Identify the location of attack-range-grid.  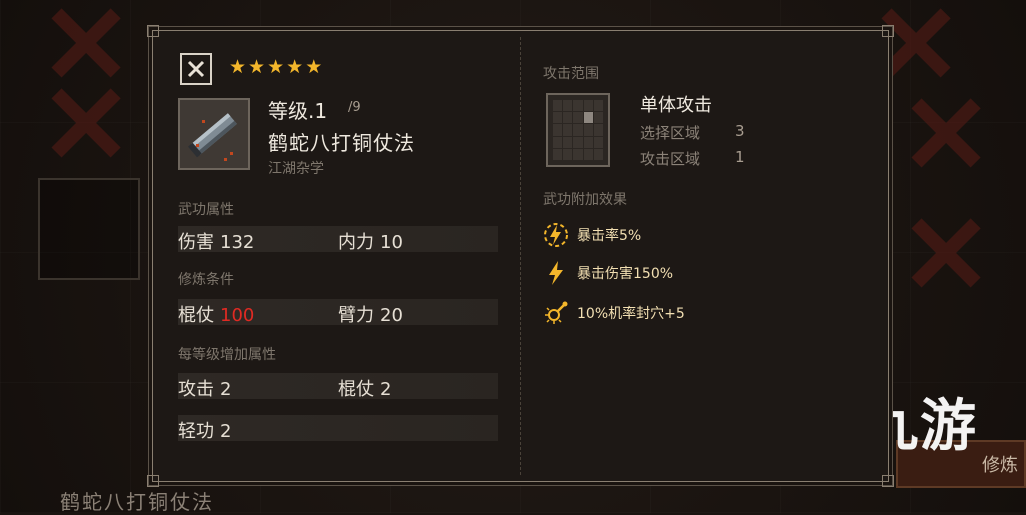
(578, 130).